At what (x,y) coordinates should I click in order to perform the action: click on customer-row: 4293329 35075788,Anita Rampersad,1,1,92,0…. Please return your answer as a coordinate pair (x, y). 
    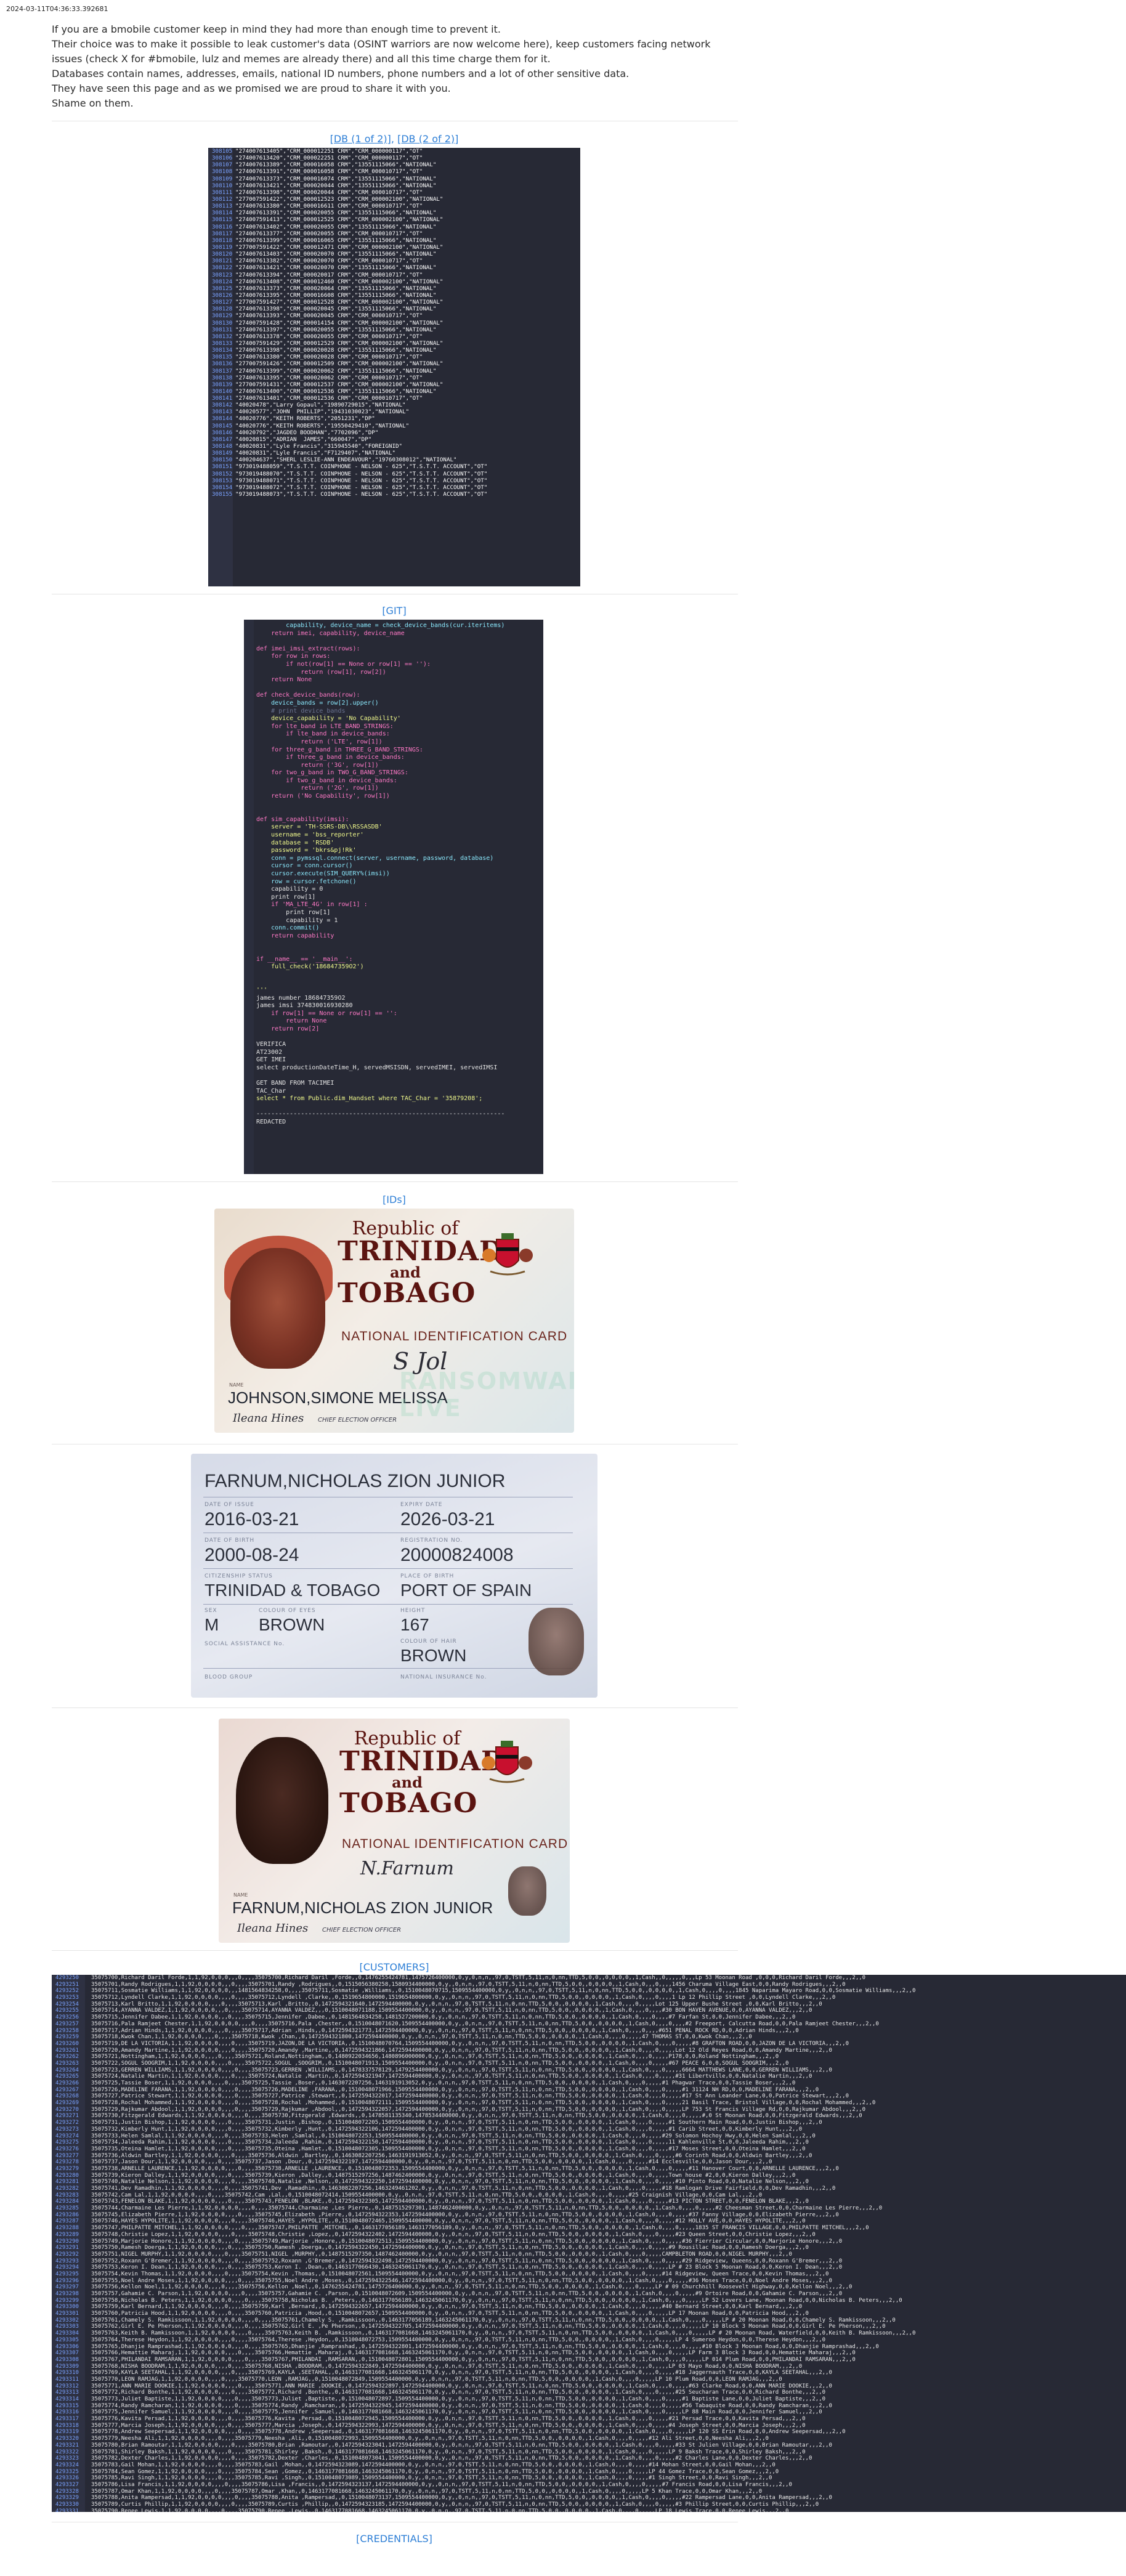
    Looking at the image, I should click on (589, 2498).